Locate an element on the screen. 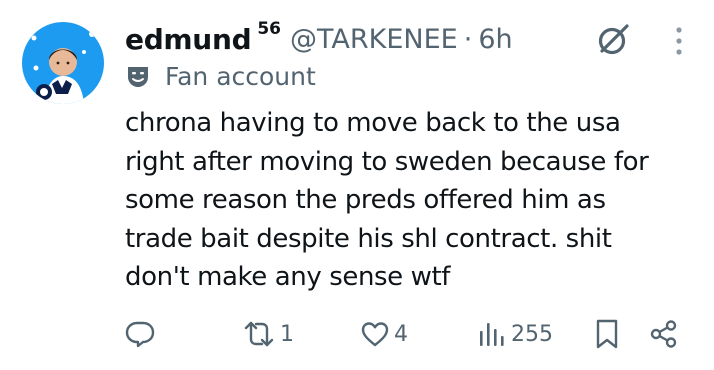  share-button is located at coordinates (664, 334).